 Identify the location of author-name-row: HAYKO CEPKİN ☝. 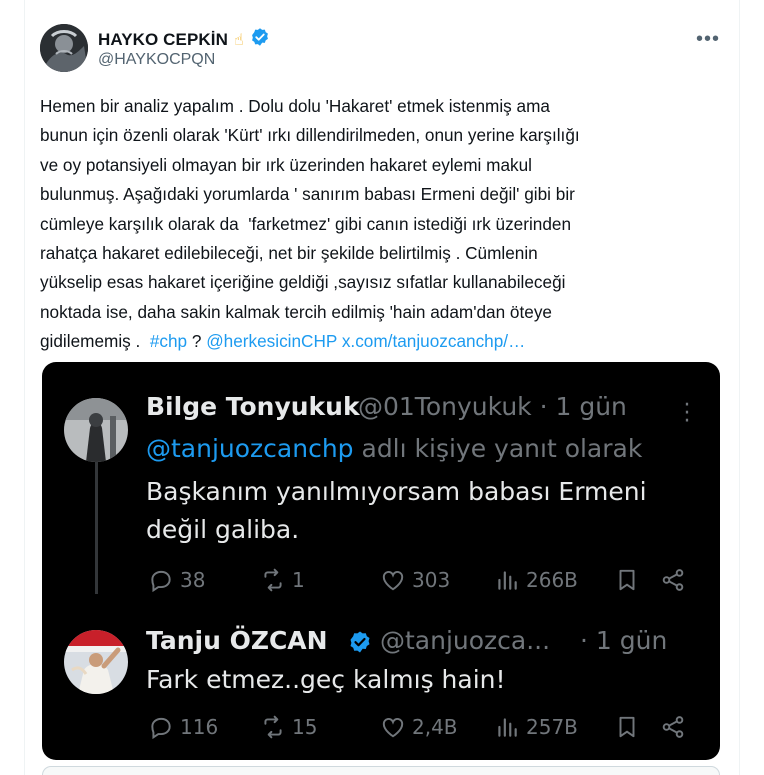
(184, 39).